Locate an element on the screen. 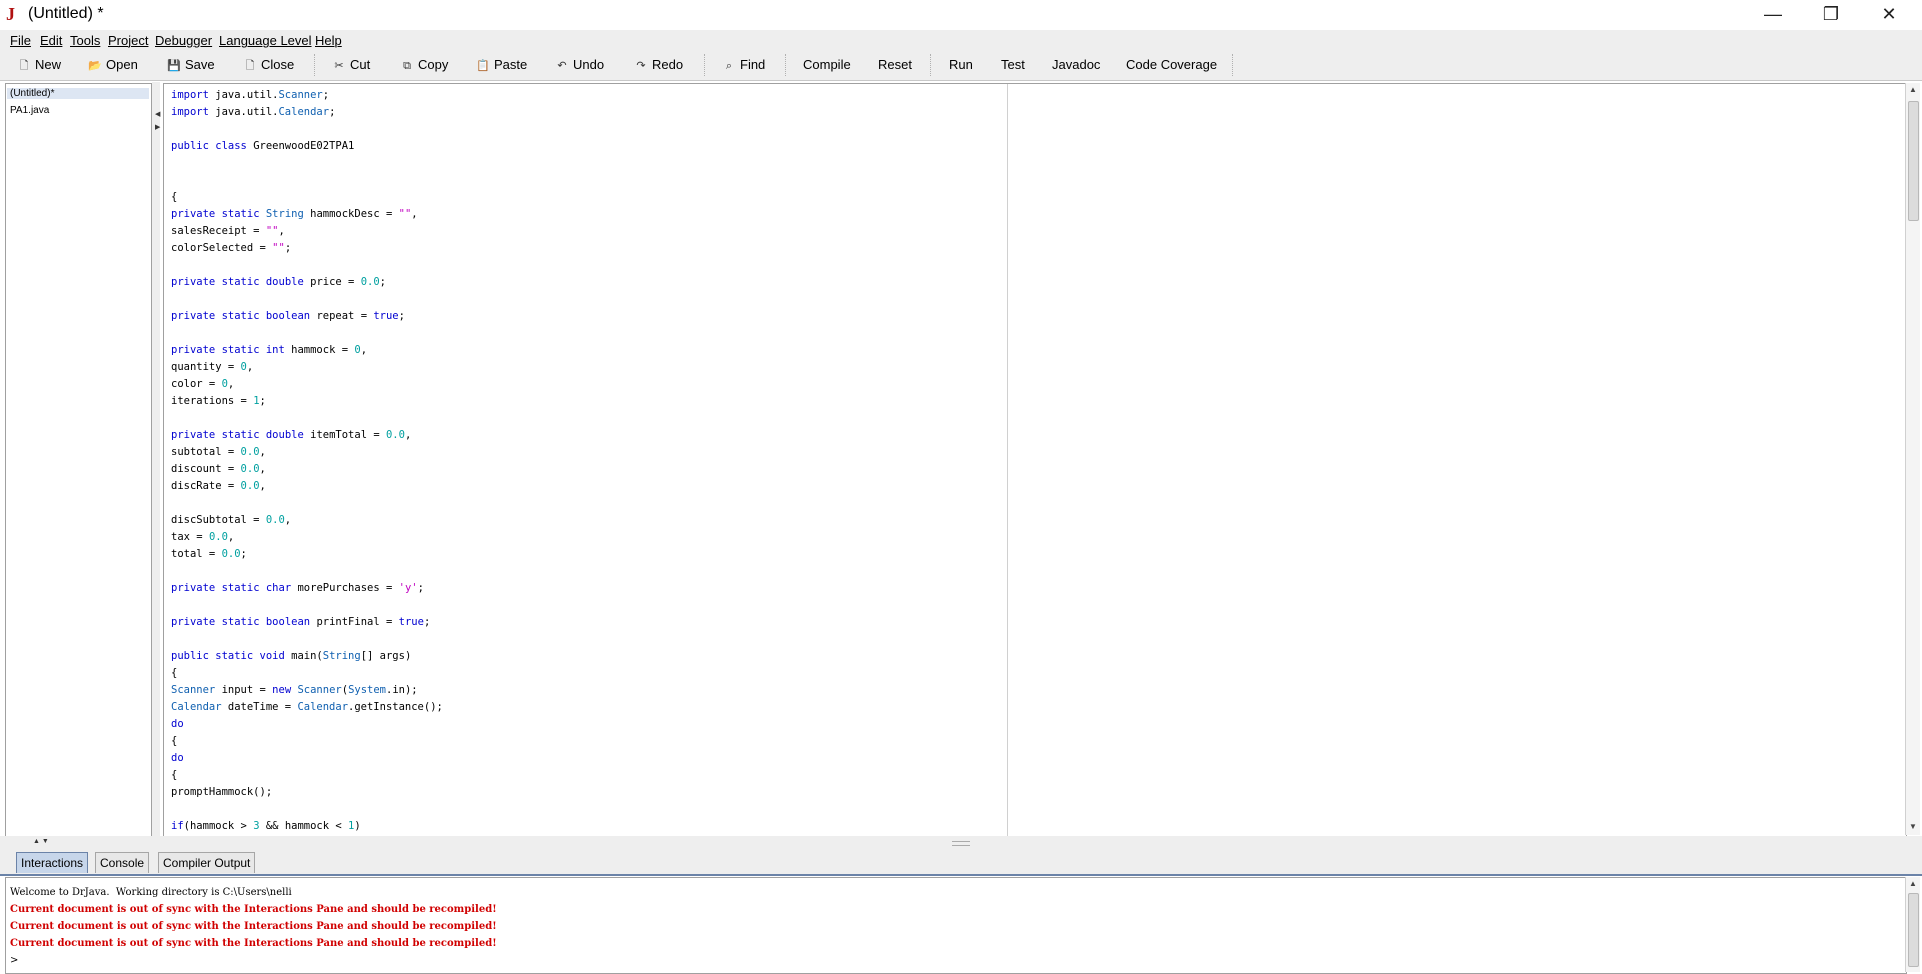 This screenshot has width=1922, height=974. horizontal-splitter: ▲ ▼ is located at coordinates (961, 844).